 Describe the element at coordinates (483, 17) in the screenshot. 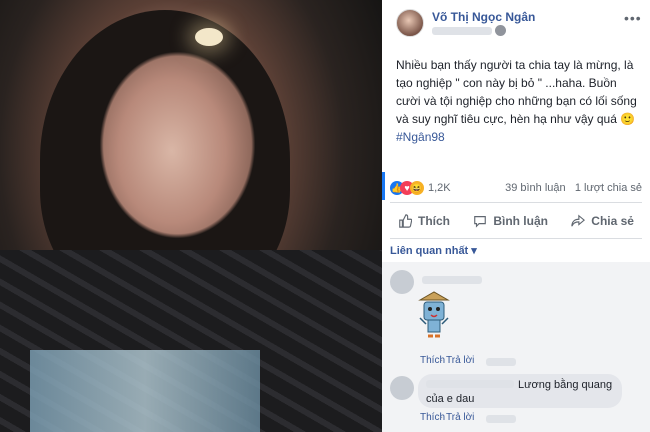

I see `author-name: Võ Thị Ngọc Ngân` at that location.